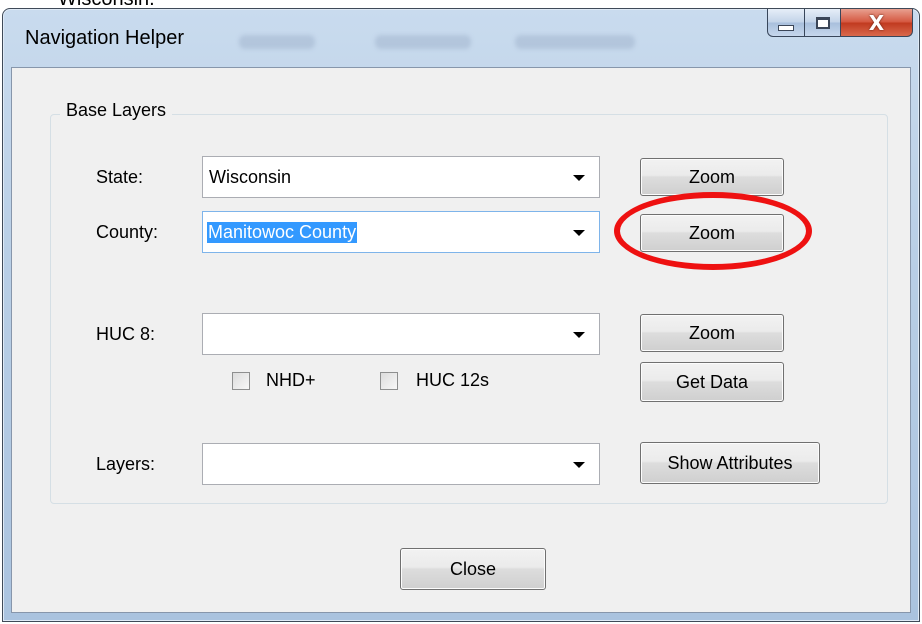  Describe the element at coordinates (452, 380) in the screenshot. I see `huc12s-label: HUC 12s` at that location.